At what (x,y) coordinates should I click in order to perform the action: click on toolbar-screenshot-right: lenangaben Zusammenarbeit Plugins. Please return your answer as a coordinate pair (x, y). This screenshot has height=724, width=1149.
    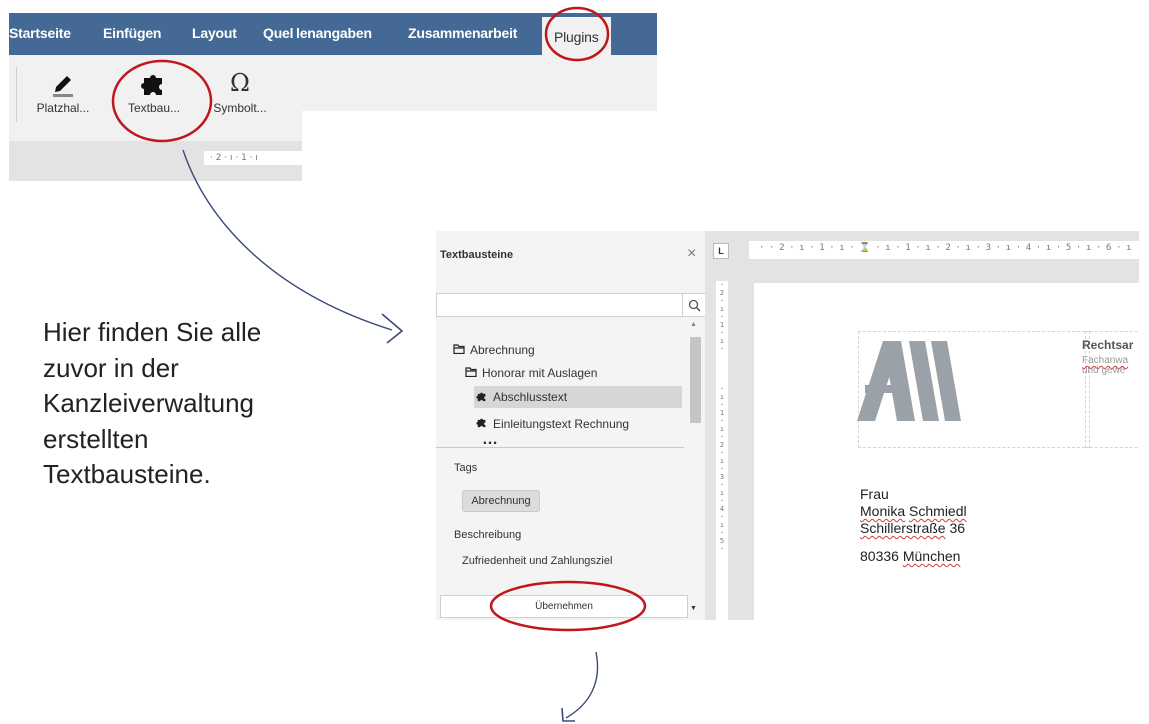
    Looking at the image, I should click on (476, 62).